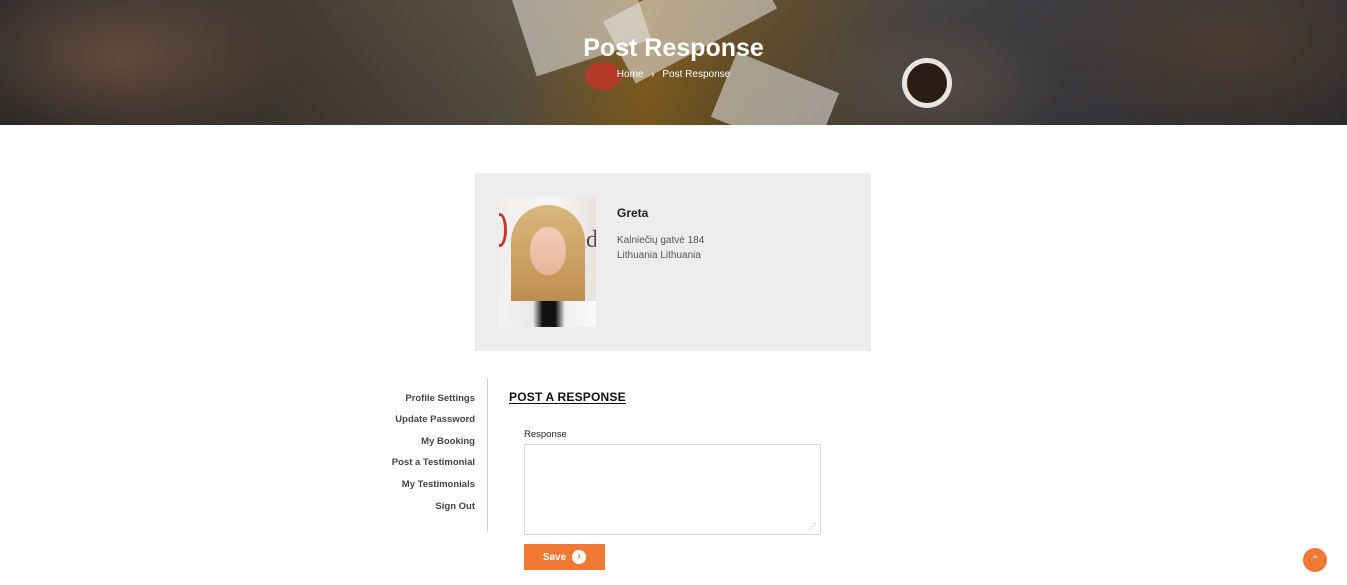  I want to click on scroll-to-top-button: ⌃, so click(1315, 560).